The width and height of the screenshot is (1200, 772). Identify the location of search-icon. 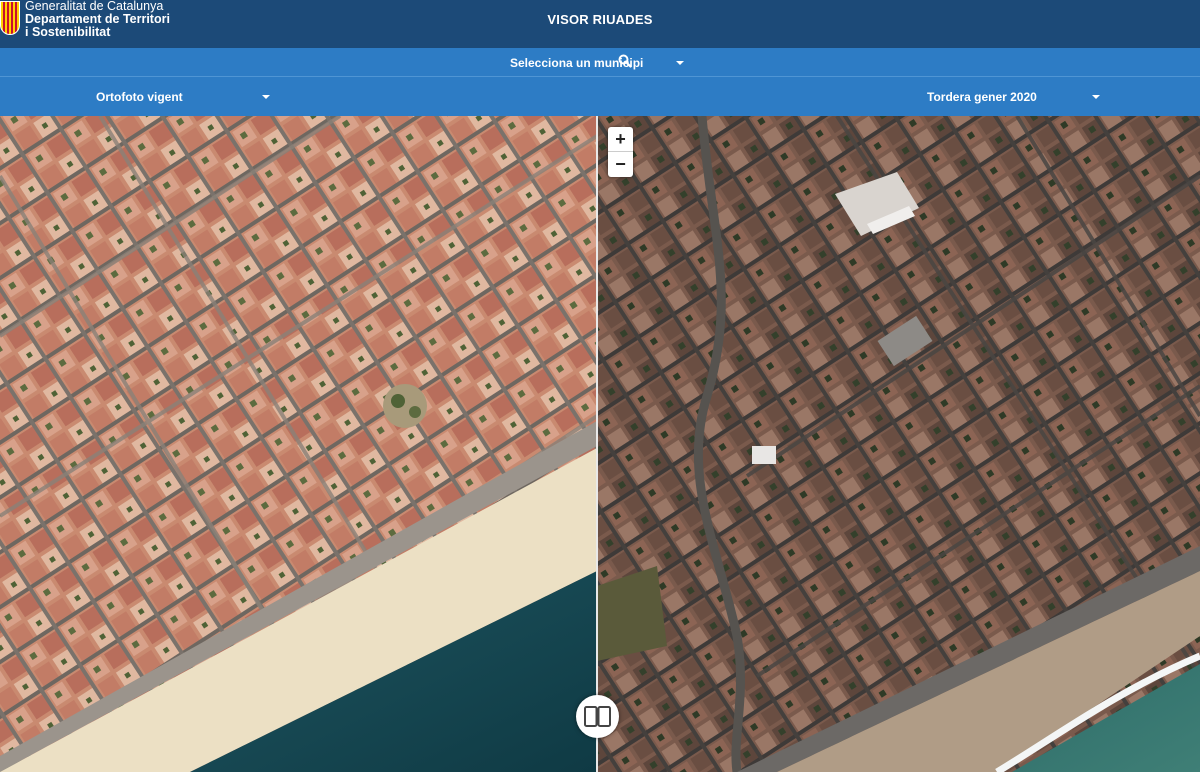
(625, 61).